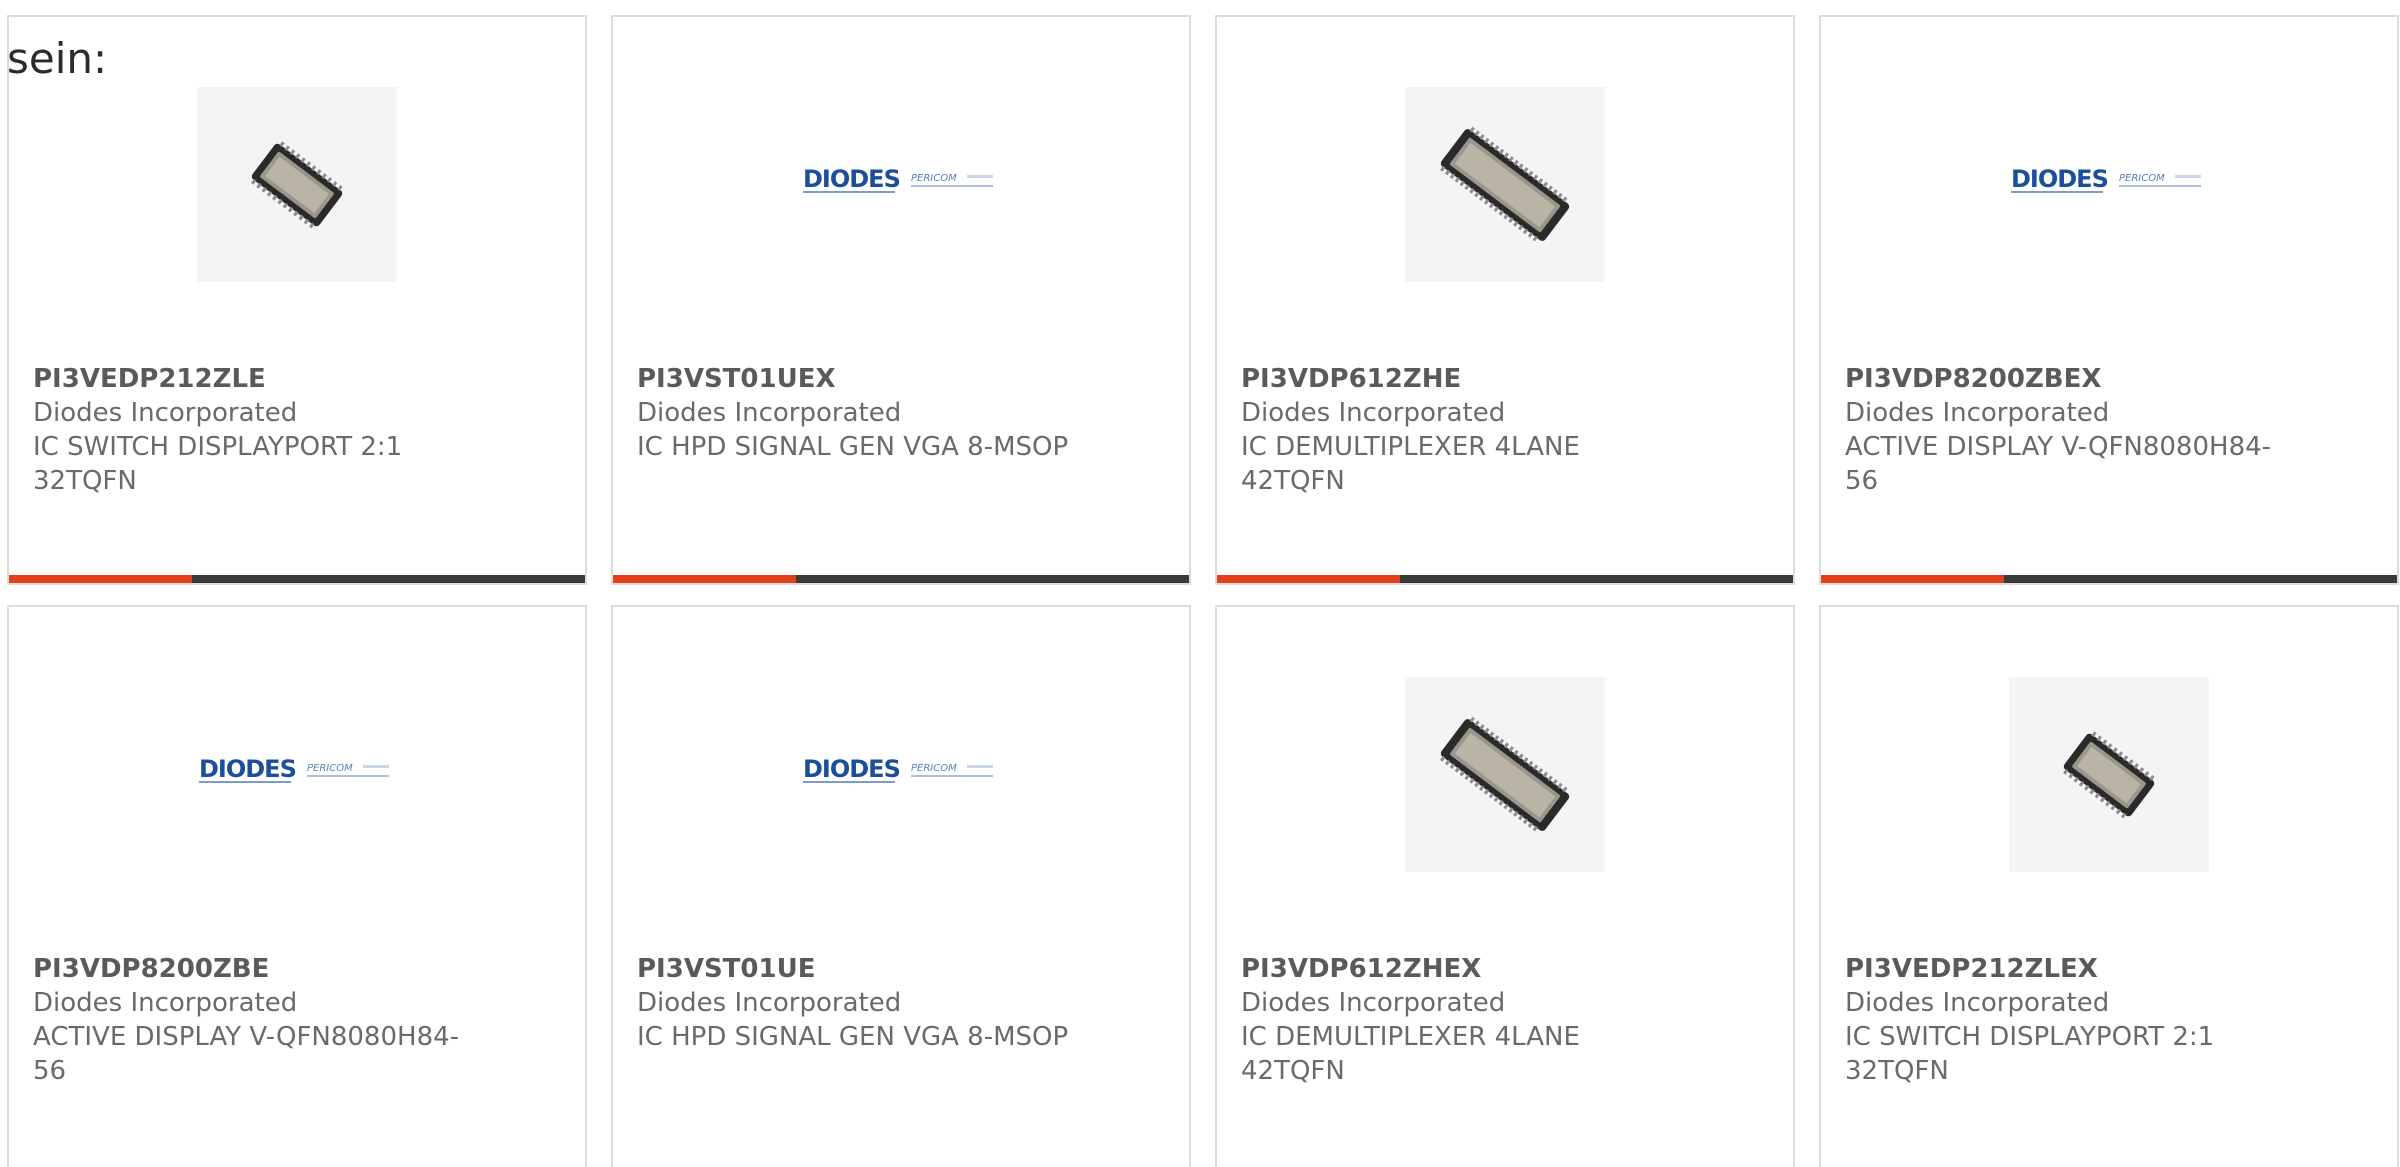 The height and width of the screenshot is (1167, 2400). Describe the element at coordinates (1461, 969) in the screenshot. I see `part-number: PI3VDP612ZHEX` at that location.